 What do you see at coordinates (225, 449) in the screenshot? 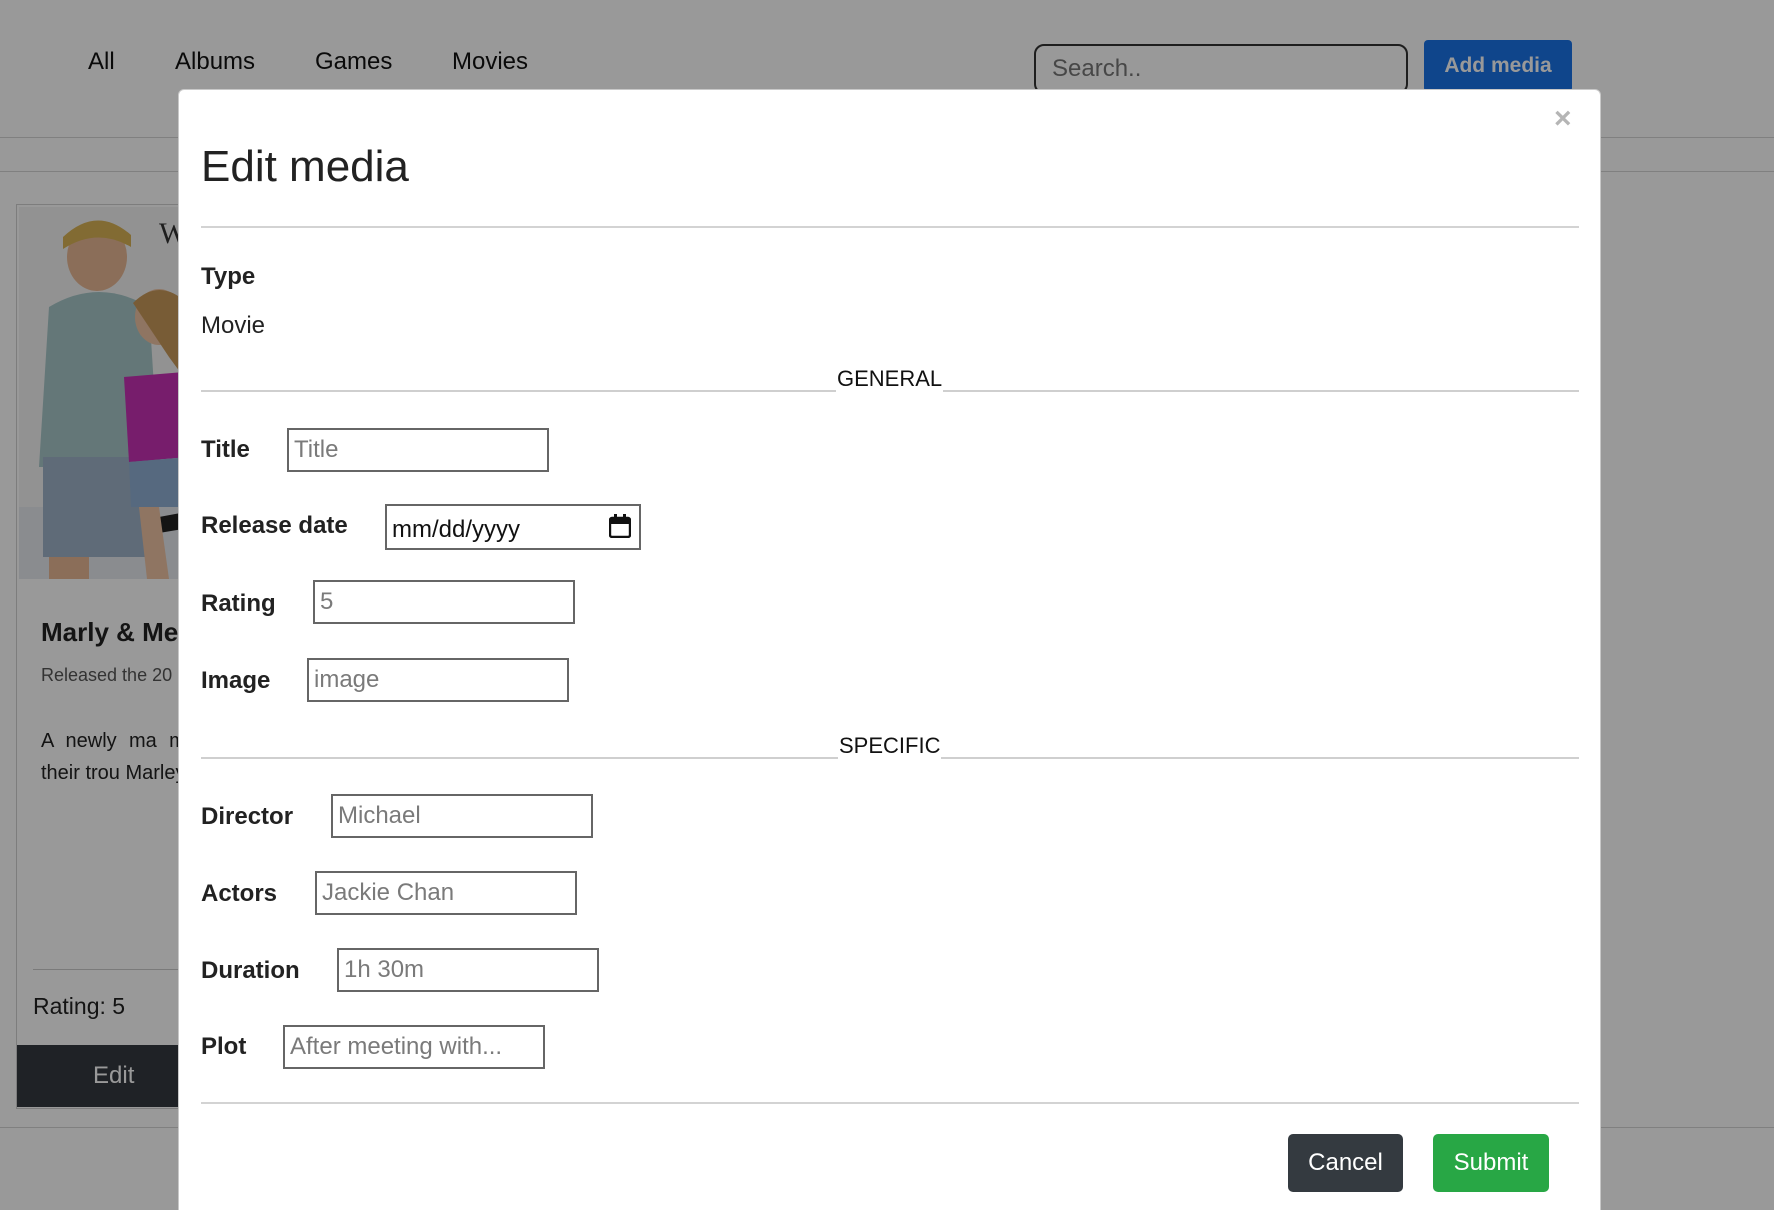
I see `title-label: Title` at bounding box center [225, 449].